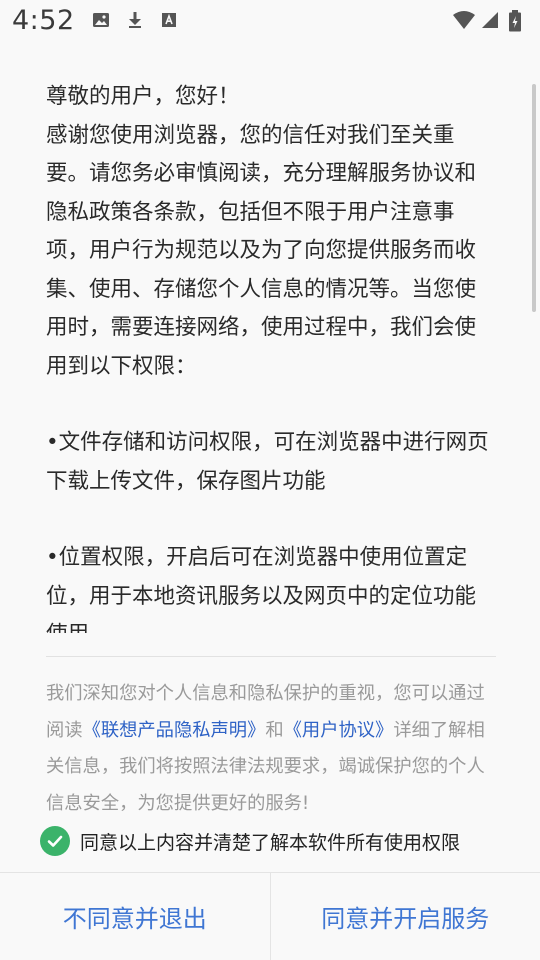 Image resolution: width=540 pixels, height=960 pixels. I want to click on storage-permission-text: •文件存储和访问权限，可在浏览器中进行网页下载上传文件，保存图片功能, so click(267, 462).